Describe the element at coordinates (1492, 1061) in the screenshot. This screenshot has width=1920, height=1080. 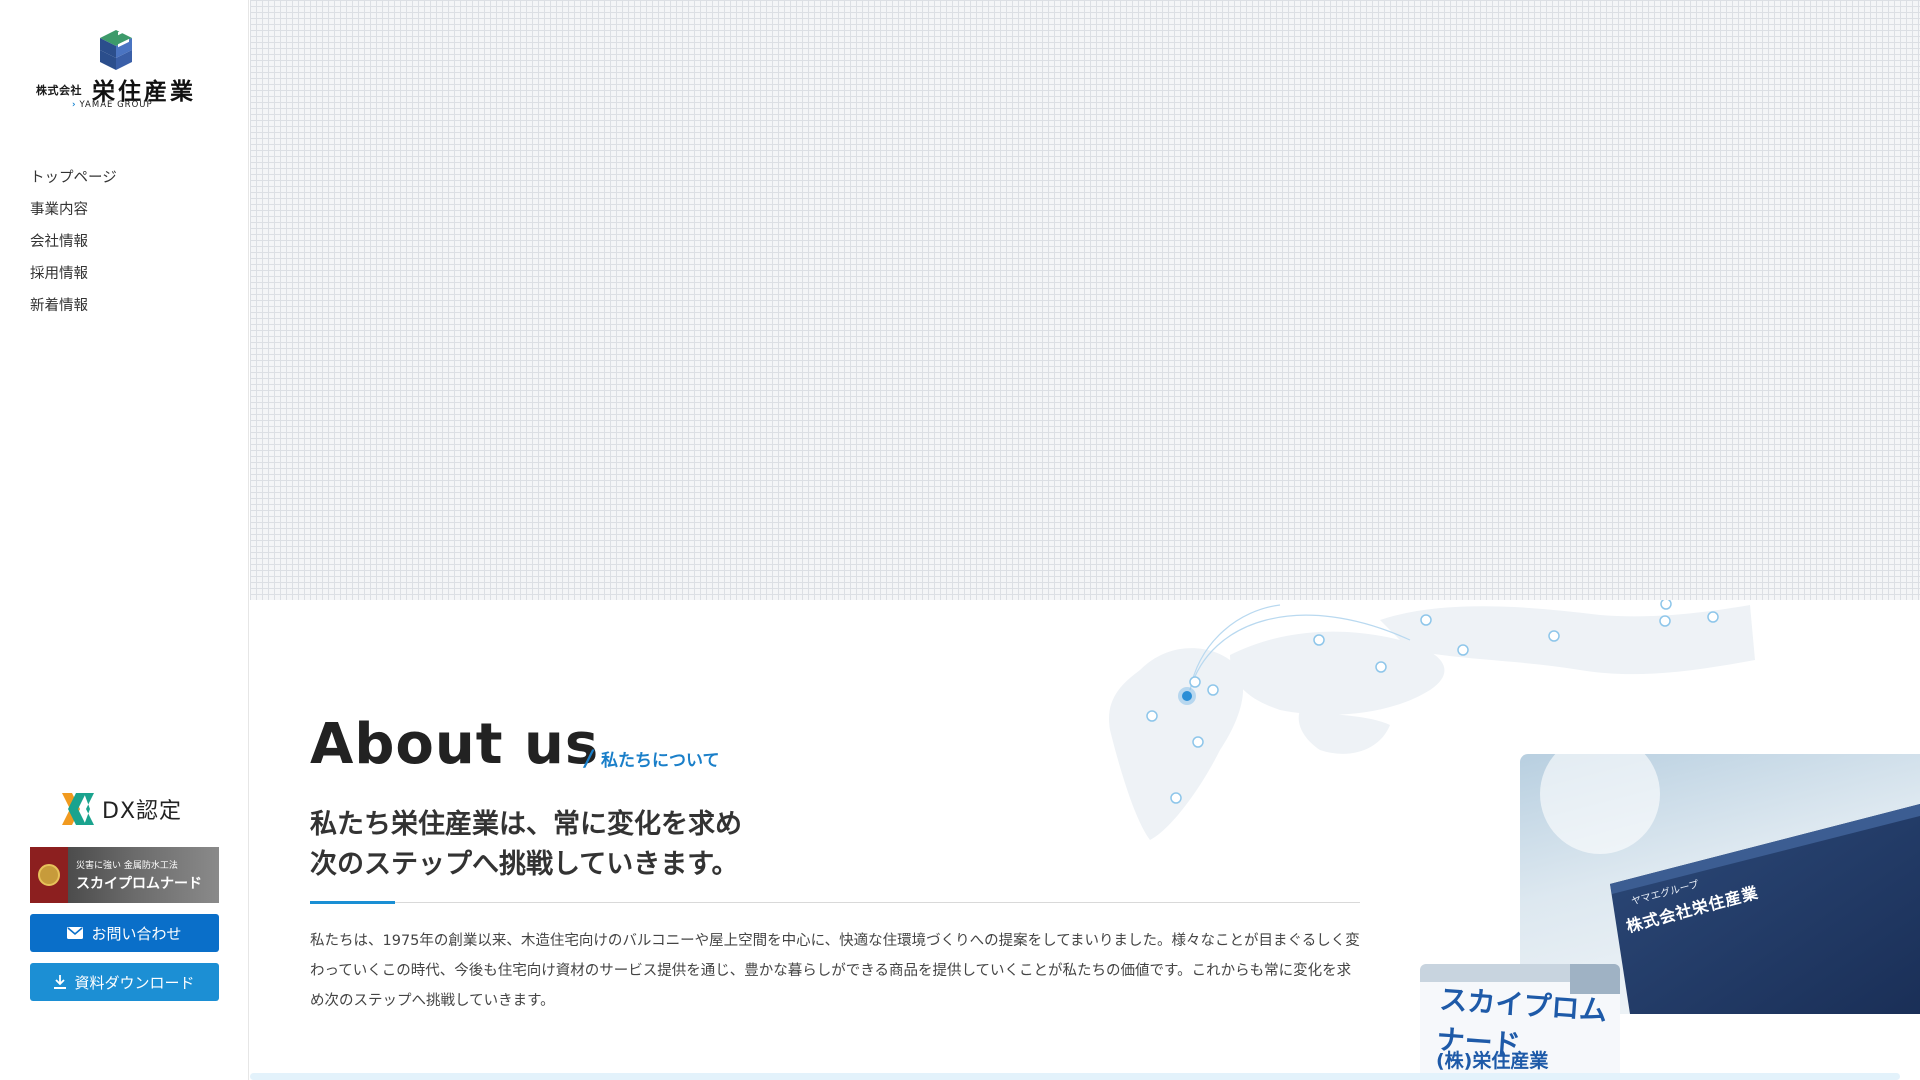
I see `sign-company: (株)栄住産業` at that location.